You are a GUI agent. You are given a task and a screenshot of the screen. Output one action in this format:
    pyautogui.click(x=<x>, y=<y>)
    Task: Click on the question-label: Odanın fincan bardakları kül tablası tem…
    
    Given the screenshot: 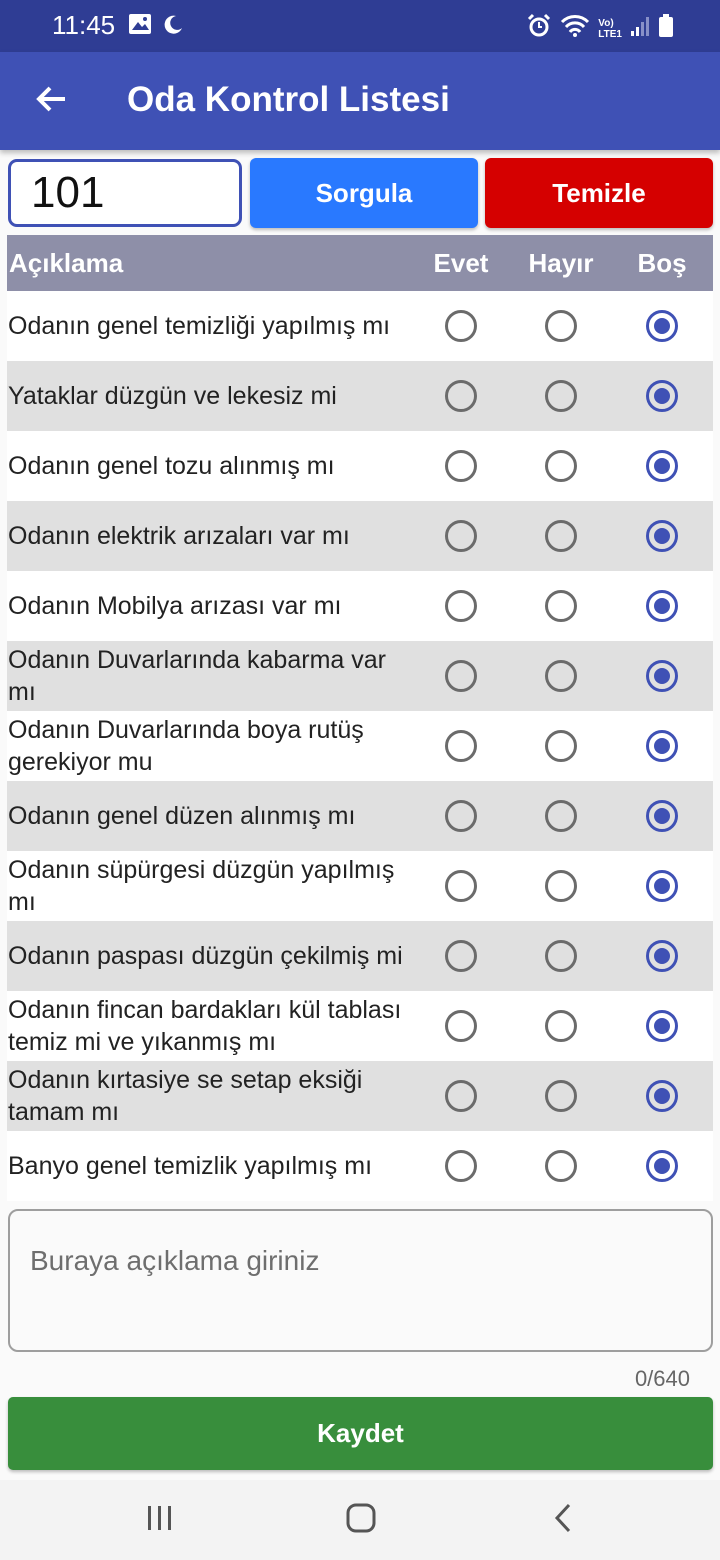 What is the action you would take?
    pyautogui.click(x=205, y=1026)
    